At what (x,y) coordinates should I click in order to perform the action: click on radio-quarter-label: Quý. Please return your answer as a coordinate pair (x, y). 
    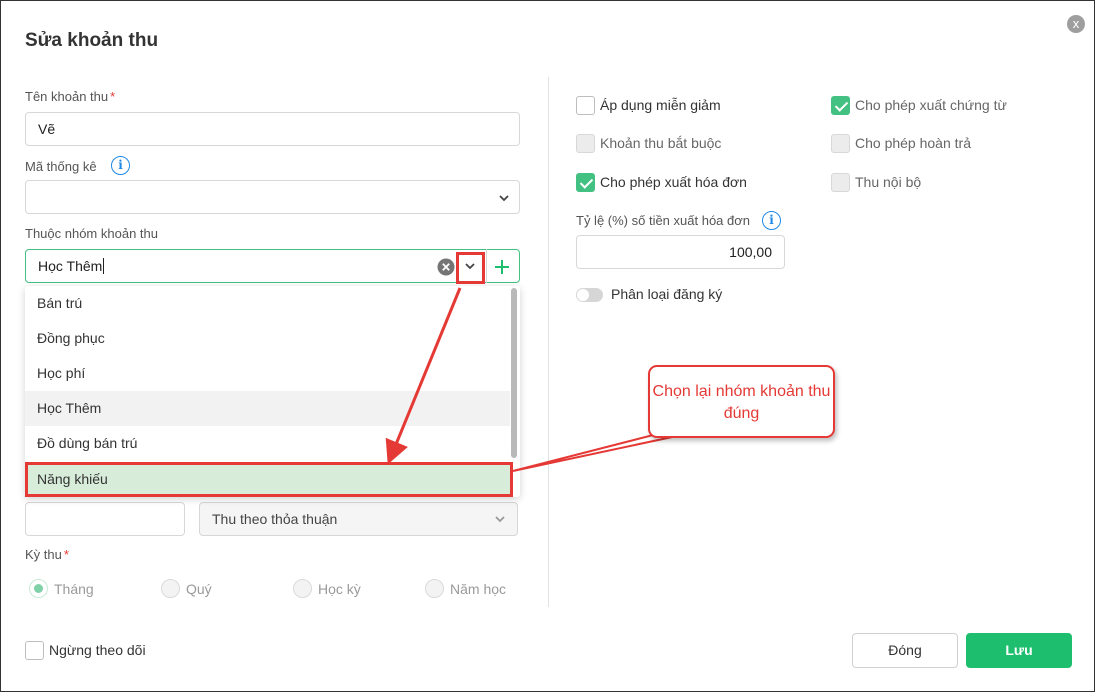
    Looking at the image, I should click on (199, 589).